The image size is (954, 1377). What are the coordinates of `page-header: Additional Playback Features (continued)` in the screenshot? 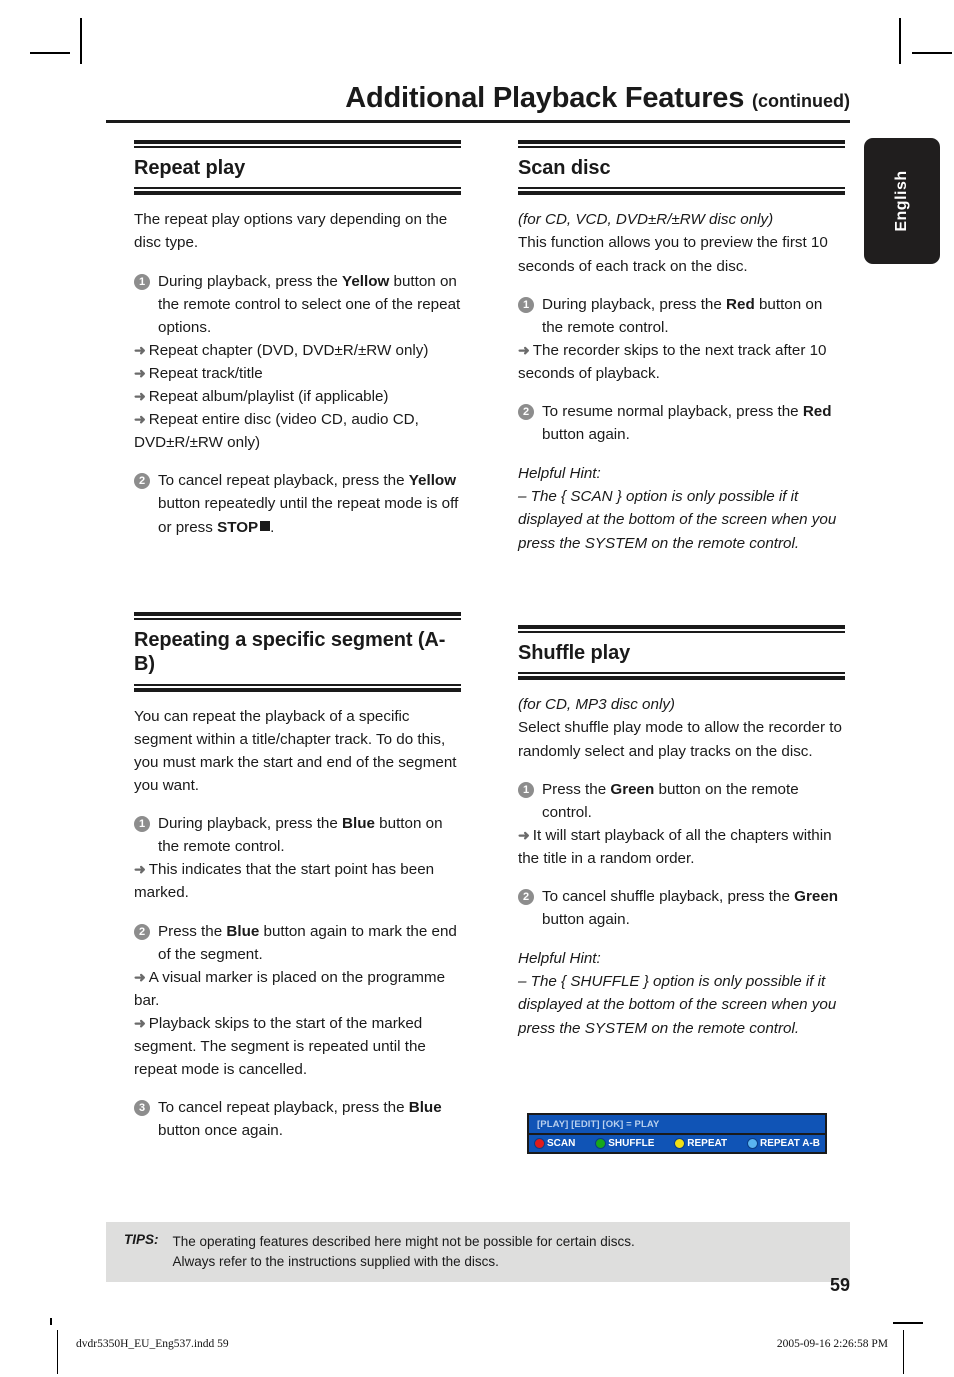 It's located at (478, 103).